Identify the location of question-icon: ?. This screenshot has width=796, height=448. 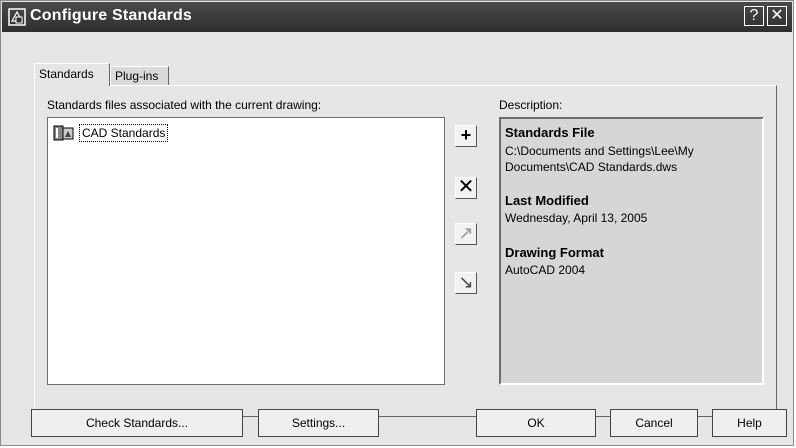
(754, 15).